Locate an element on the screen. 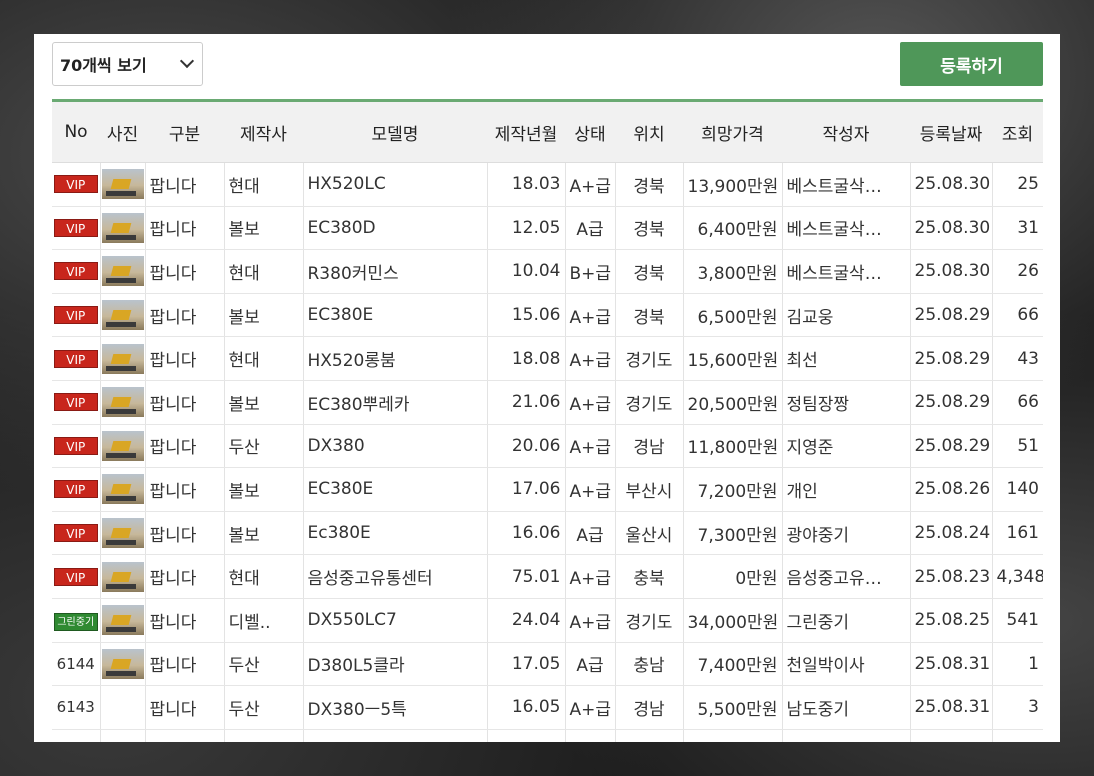 The image size is (1094, 776). cell-location: 경기도 is located at coordinates (649, 358).